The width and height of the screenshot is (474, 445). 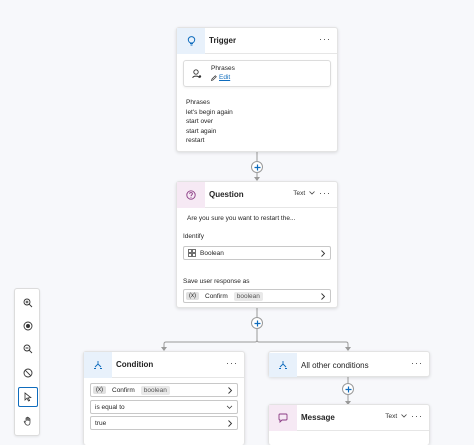 I want to click on message-header: Message Text ···, so click(x=349, y=417).